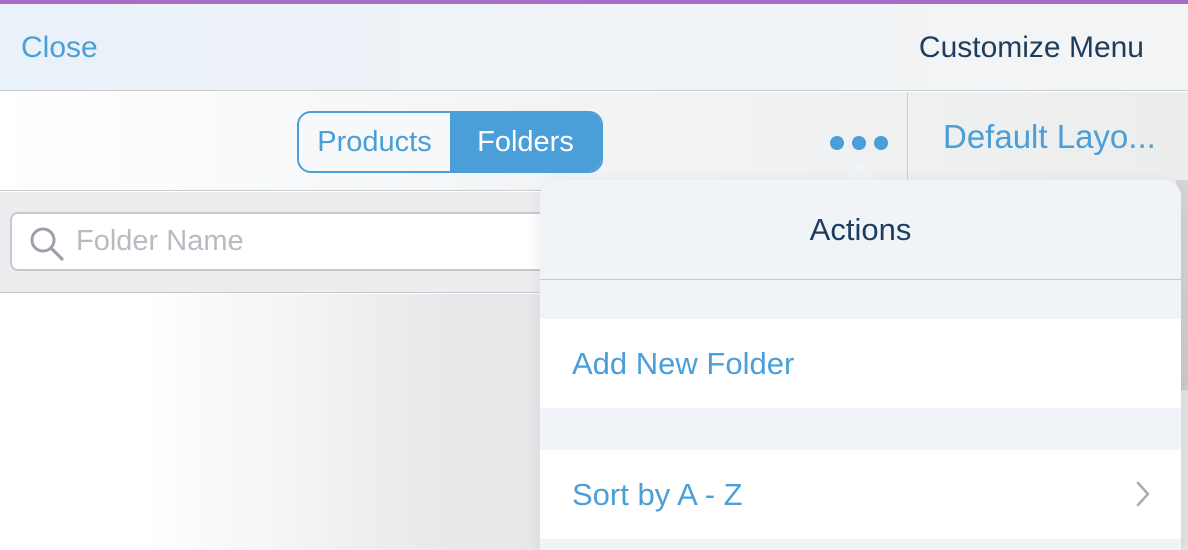 The image size is (1188, 550). I want to click on page-title: Customize Menu, so click(1031, 47).